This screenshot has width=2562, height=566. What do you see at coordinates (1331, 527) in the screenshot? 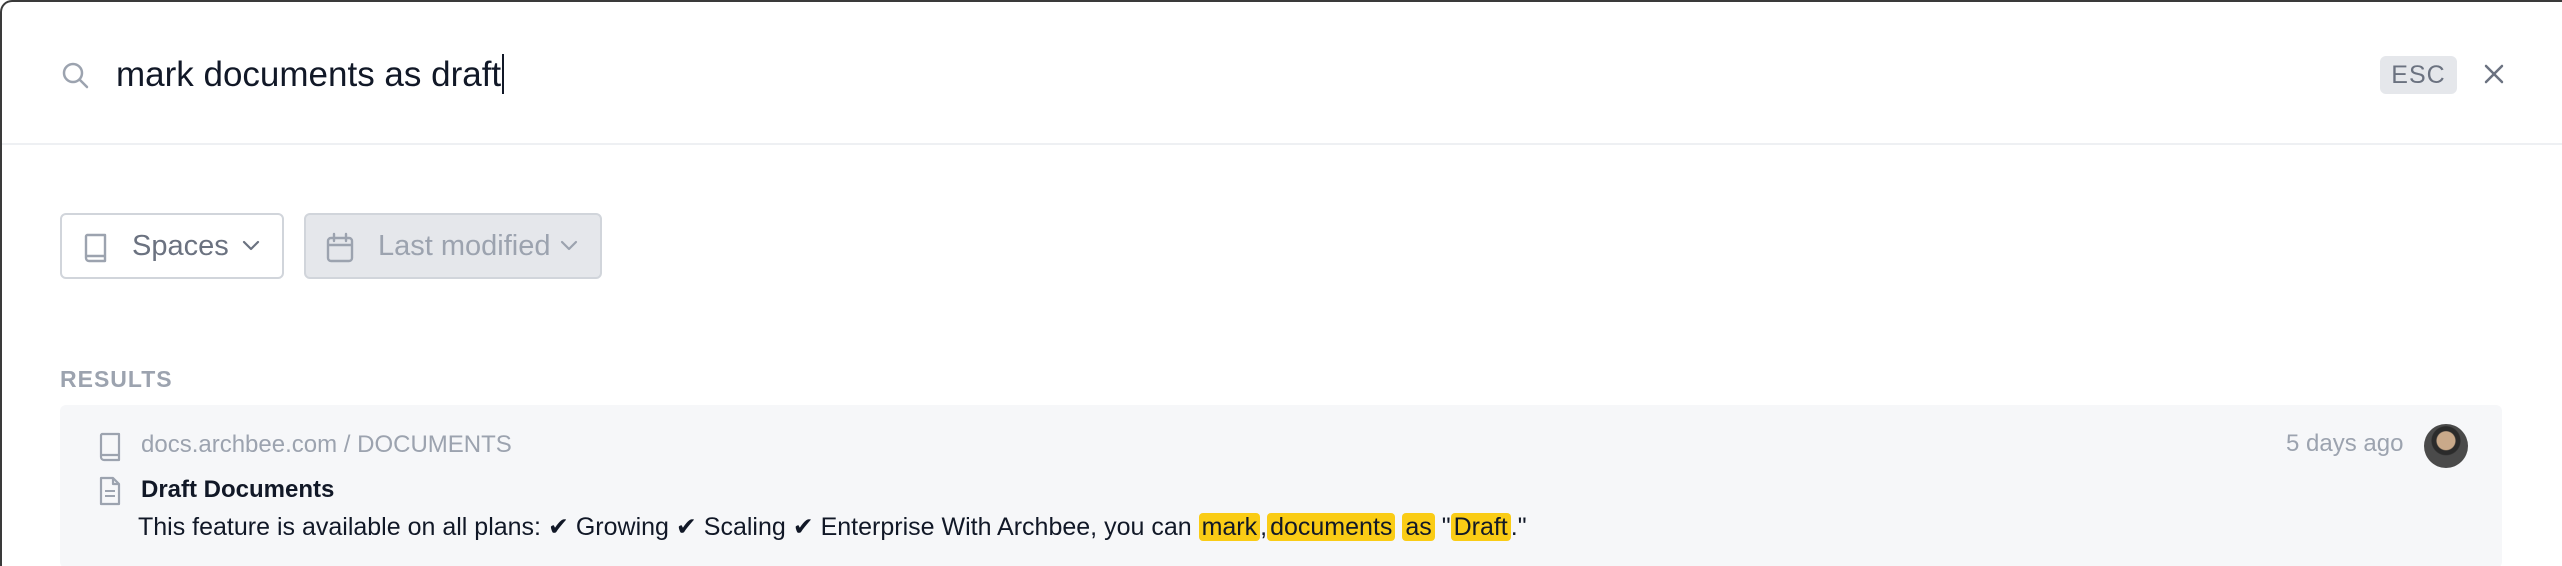
I see `snippet-highlight: documents` at bounding box center [1331, 527].